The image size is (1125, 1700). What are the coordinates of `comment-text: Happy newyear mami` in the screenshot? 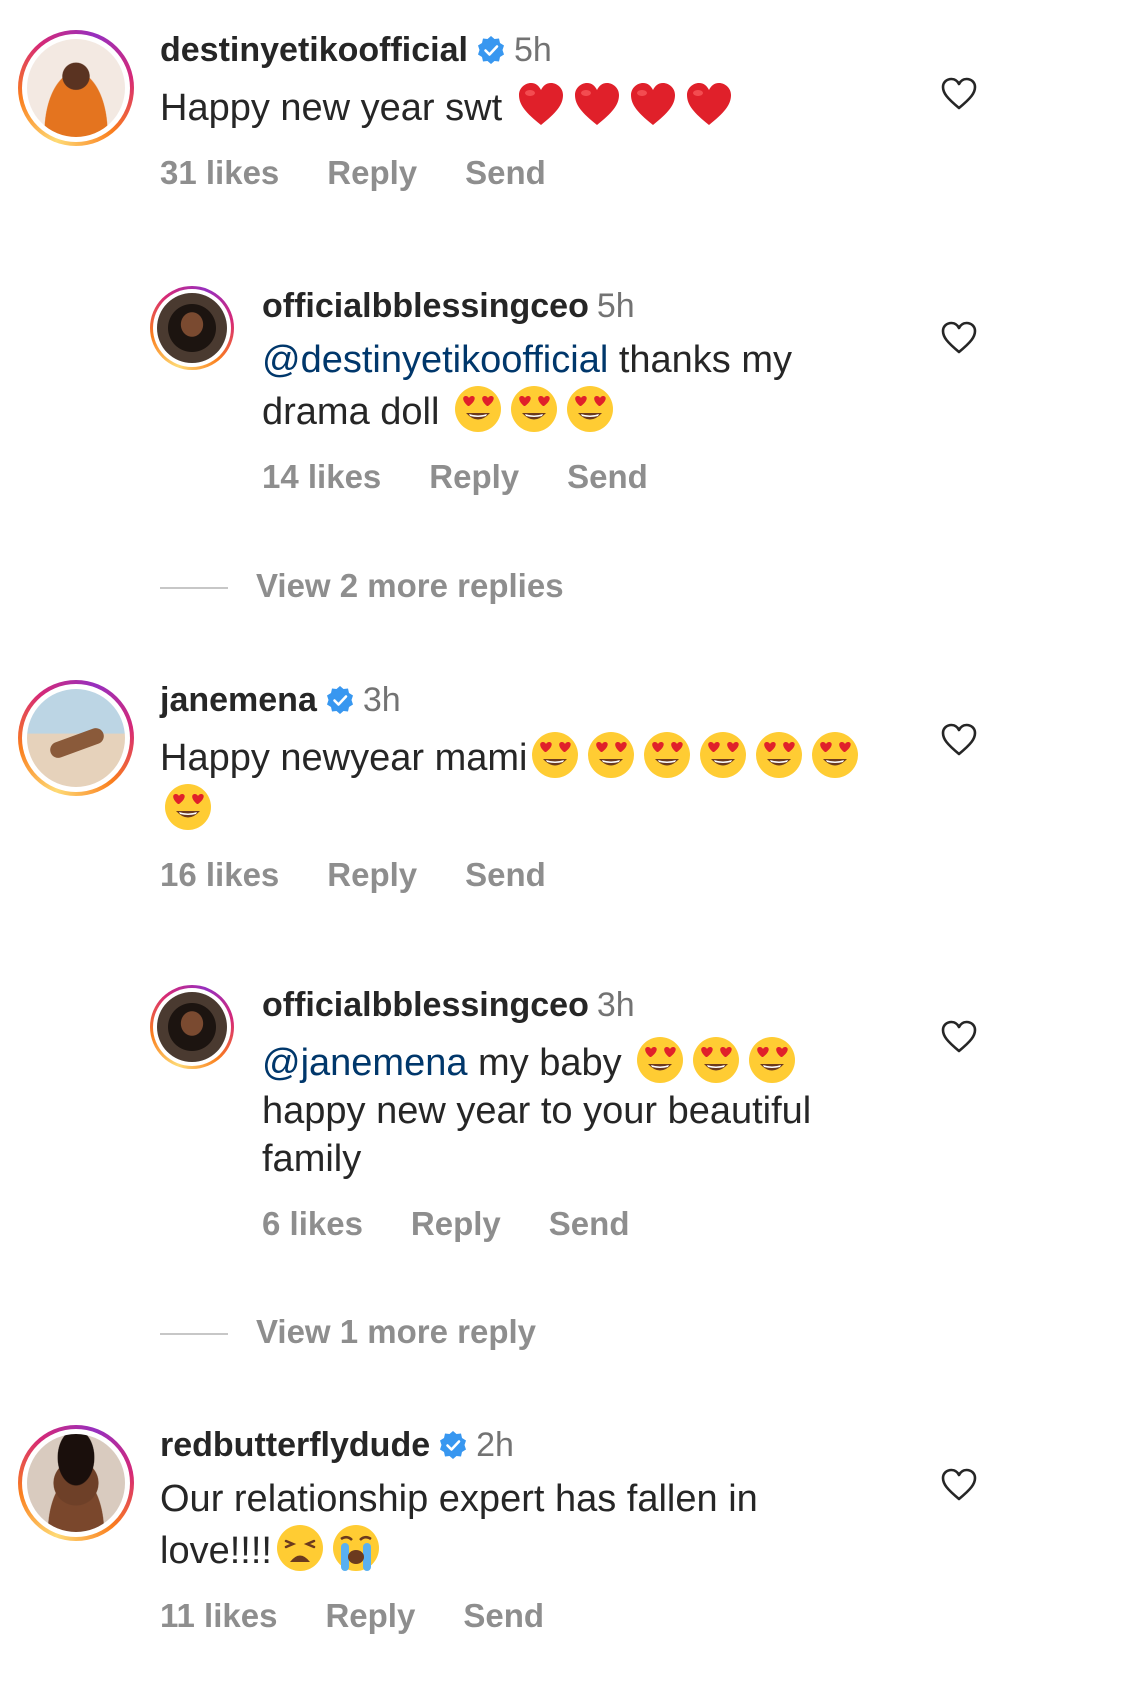 It's located at (557, 782).